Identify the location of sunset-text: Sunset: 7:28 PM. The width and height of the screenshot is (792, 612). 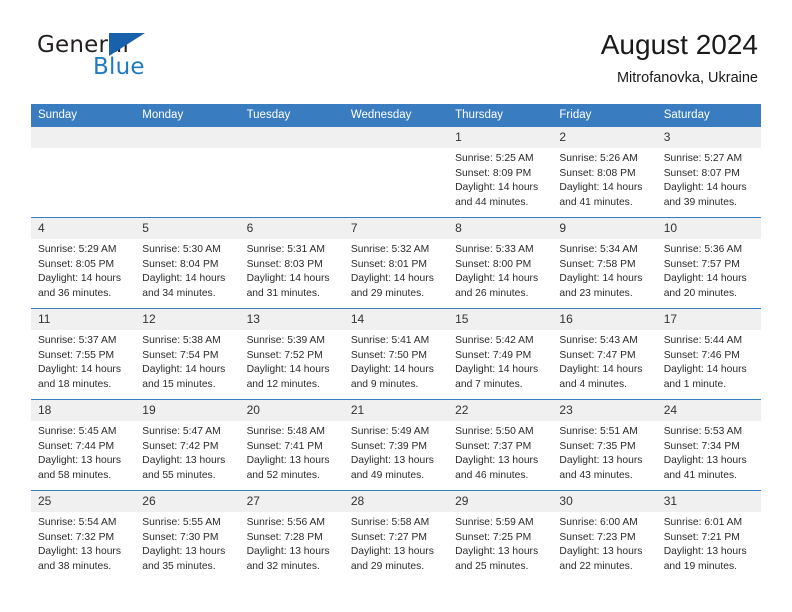
(284, 537).